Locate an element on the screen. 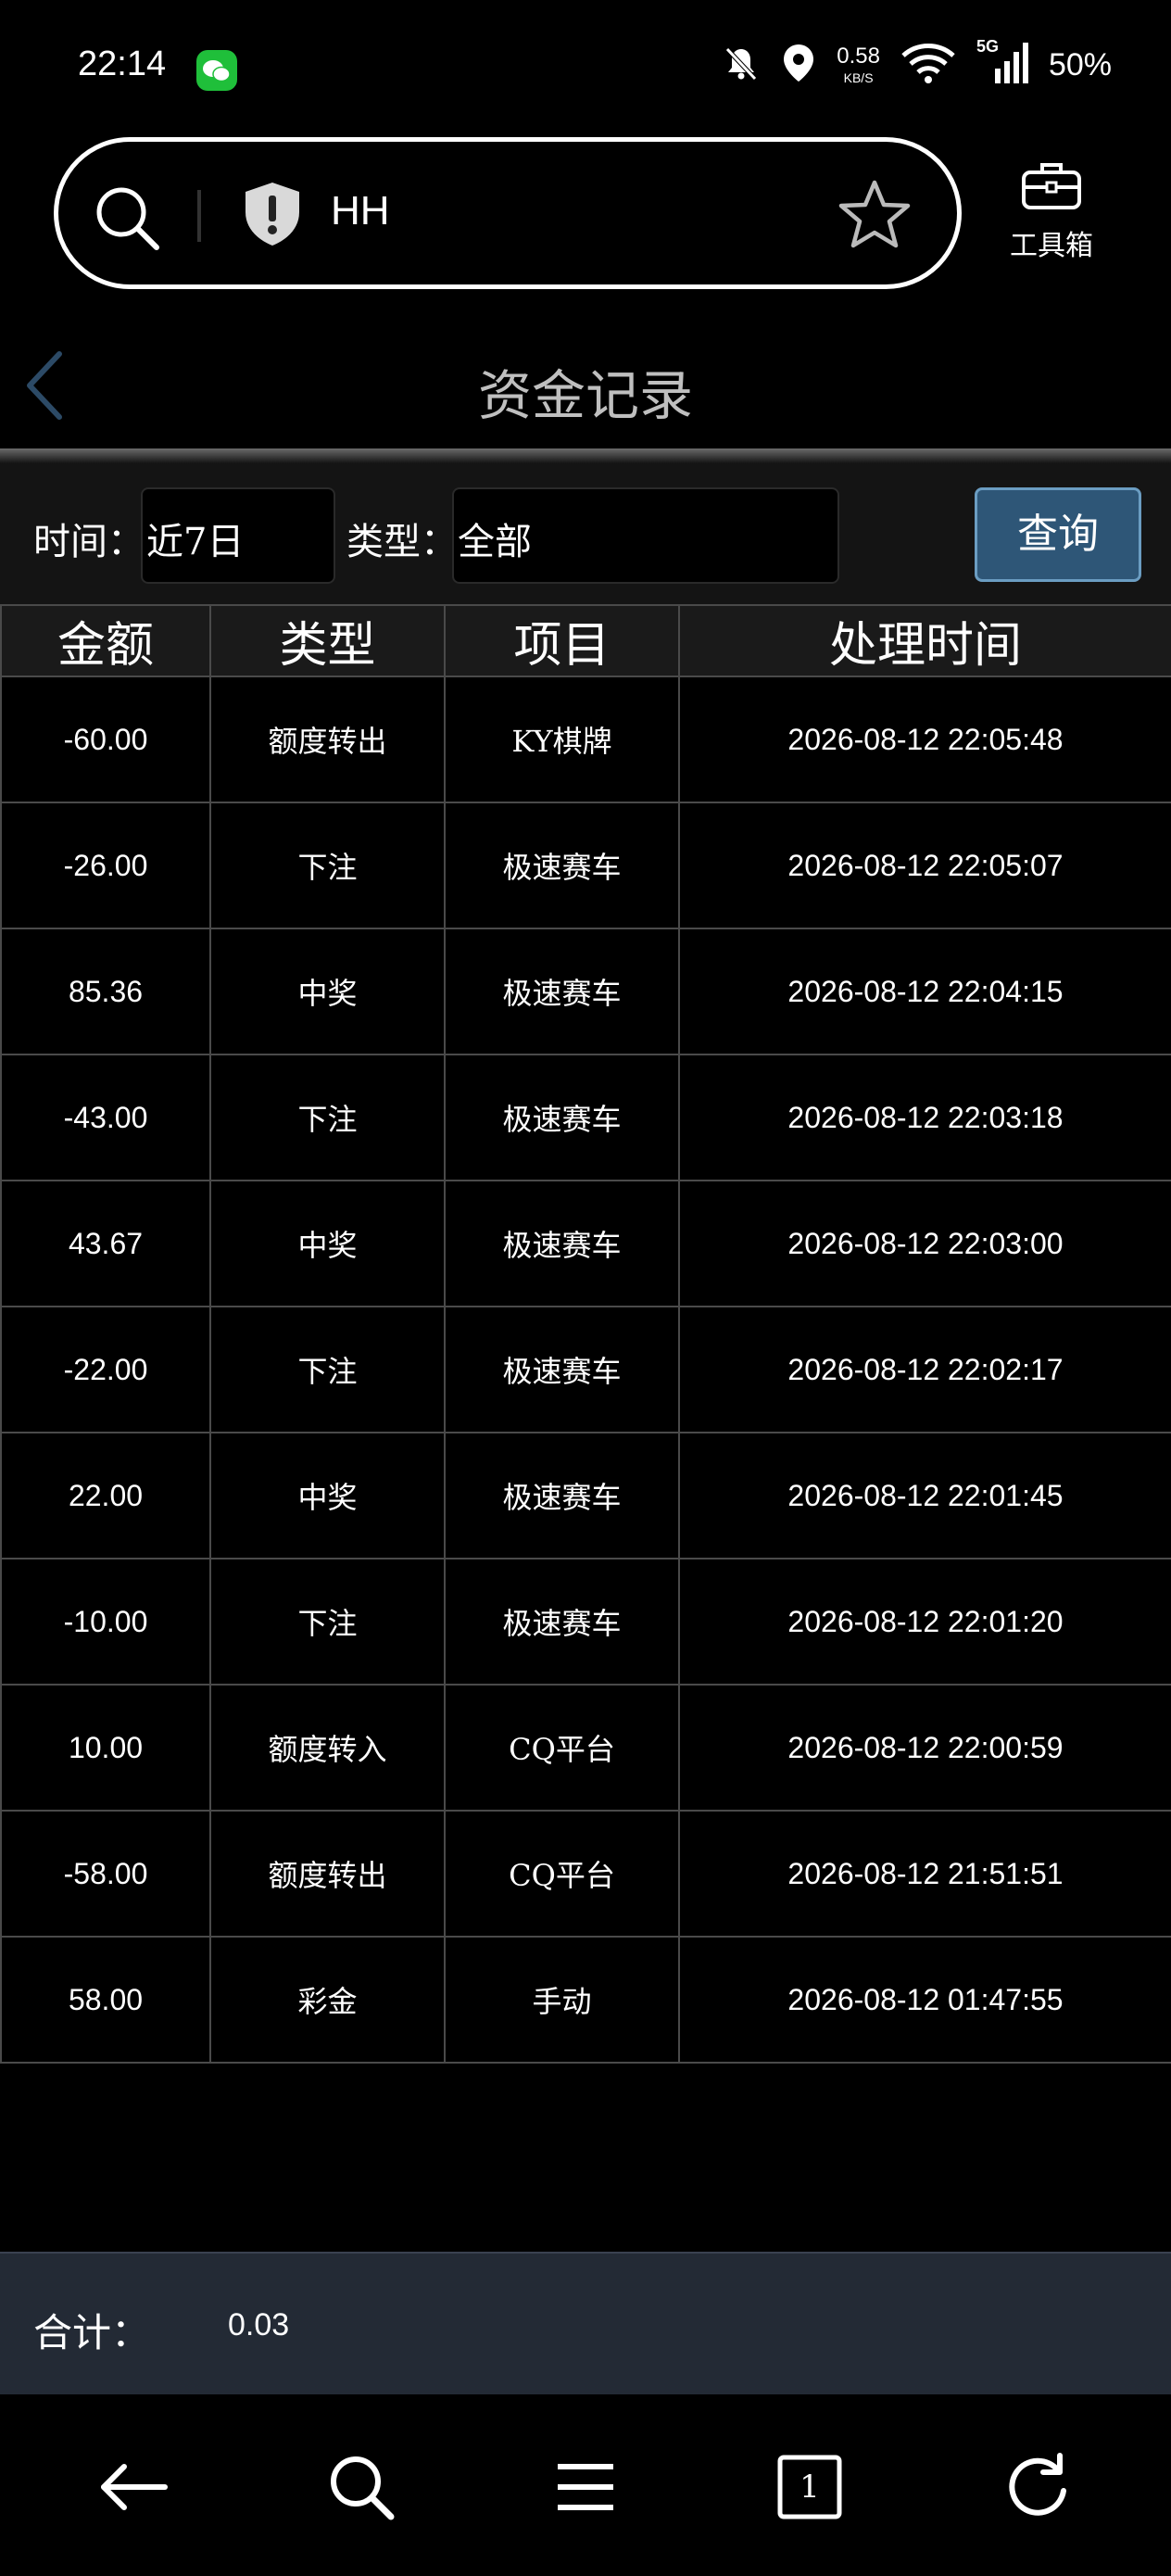  shield-icon is located at coordinates (272, 216).